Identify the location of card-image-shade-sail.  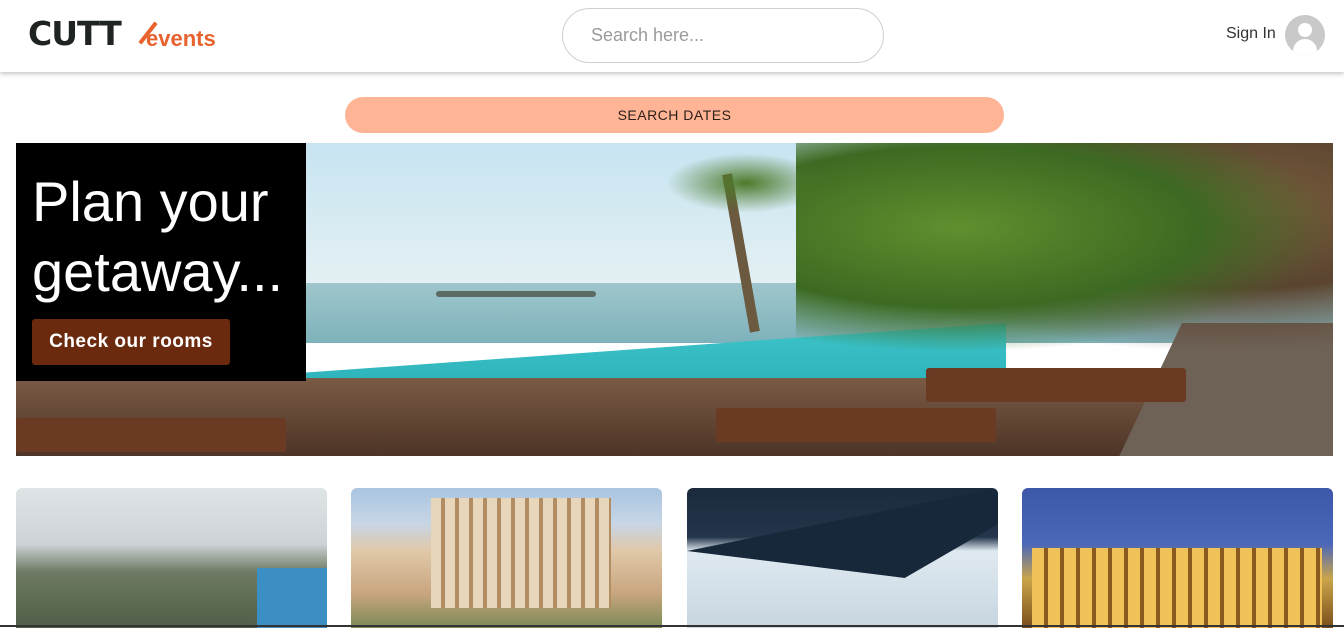
(842, 533).